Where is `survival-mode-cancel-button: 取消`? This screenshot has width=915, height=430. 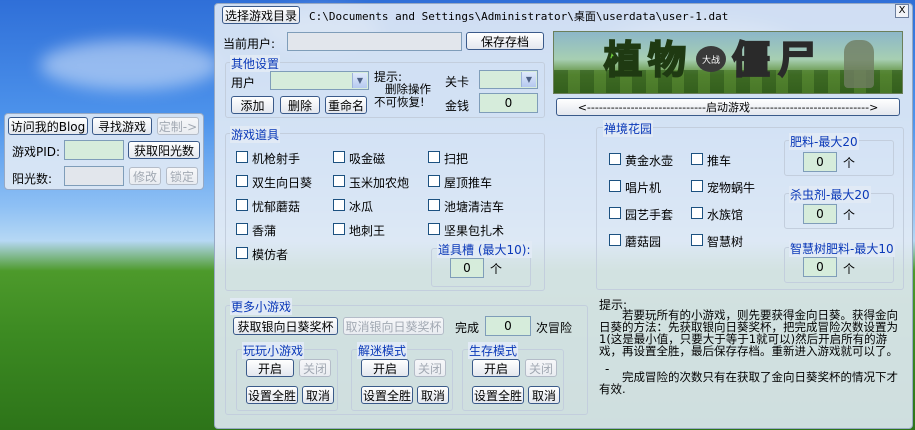 survival-mode-cancel-button: 取消 is located at coordinates (544, 395).